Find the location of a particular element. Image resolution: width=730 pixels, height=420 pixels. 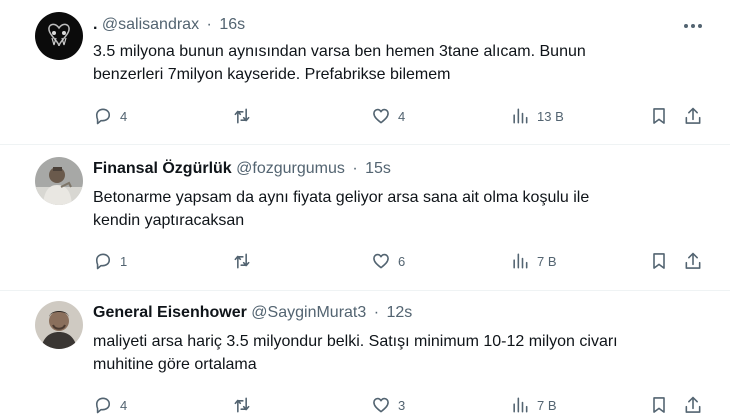

tweet-header: Finansal Özgürlük @fozgurgumus · 15s is located at coordinates (242, 169).